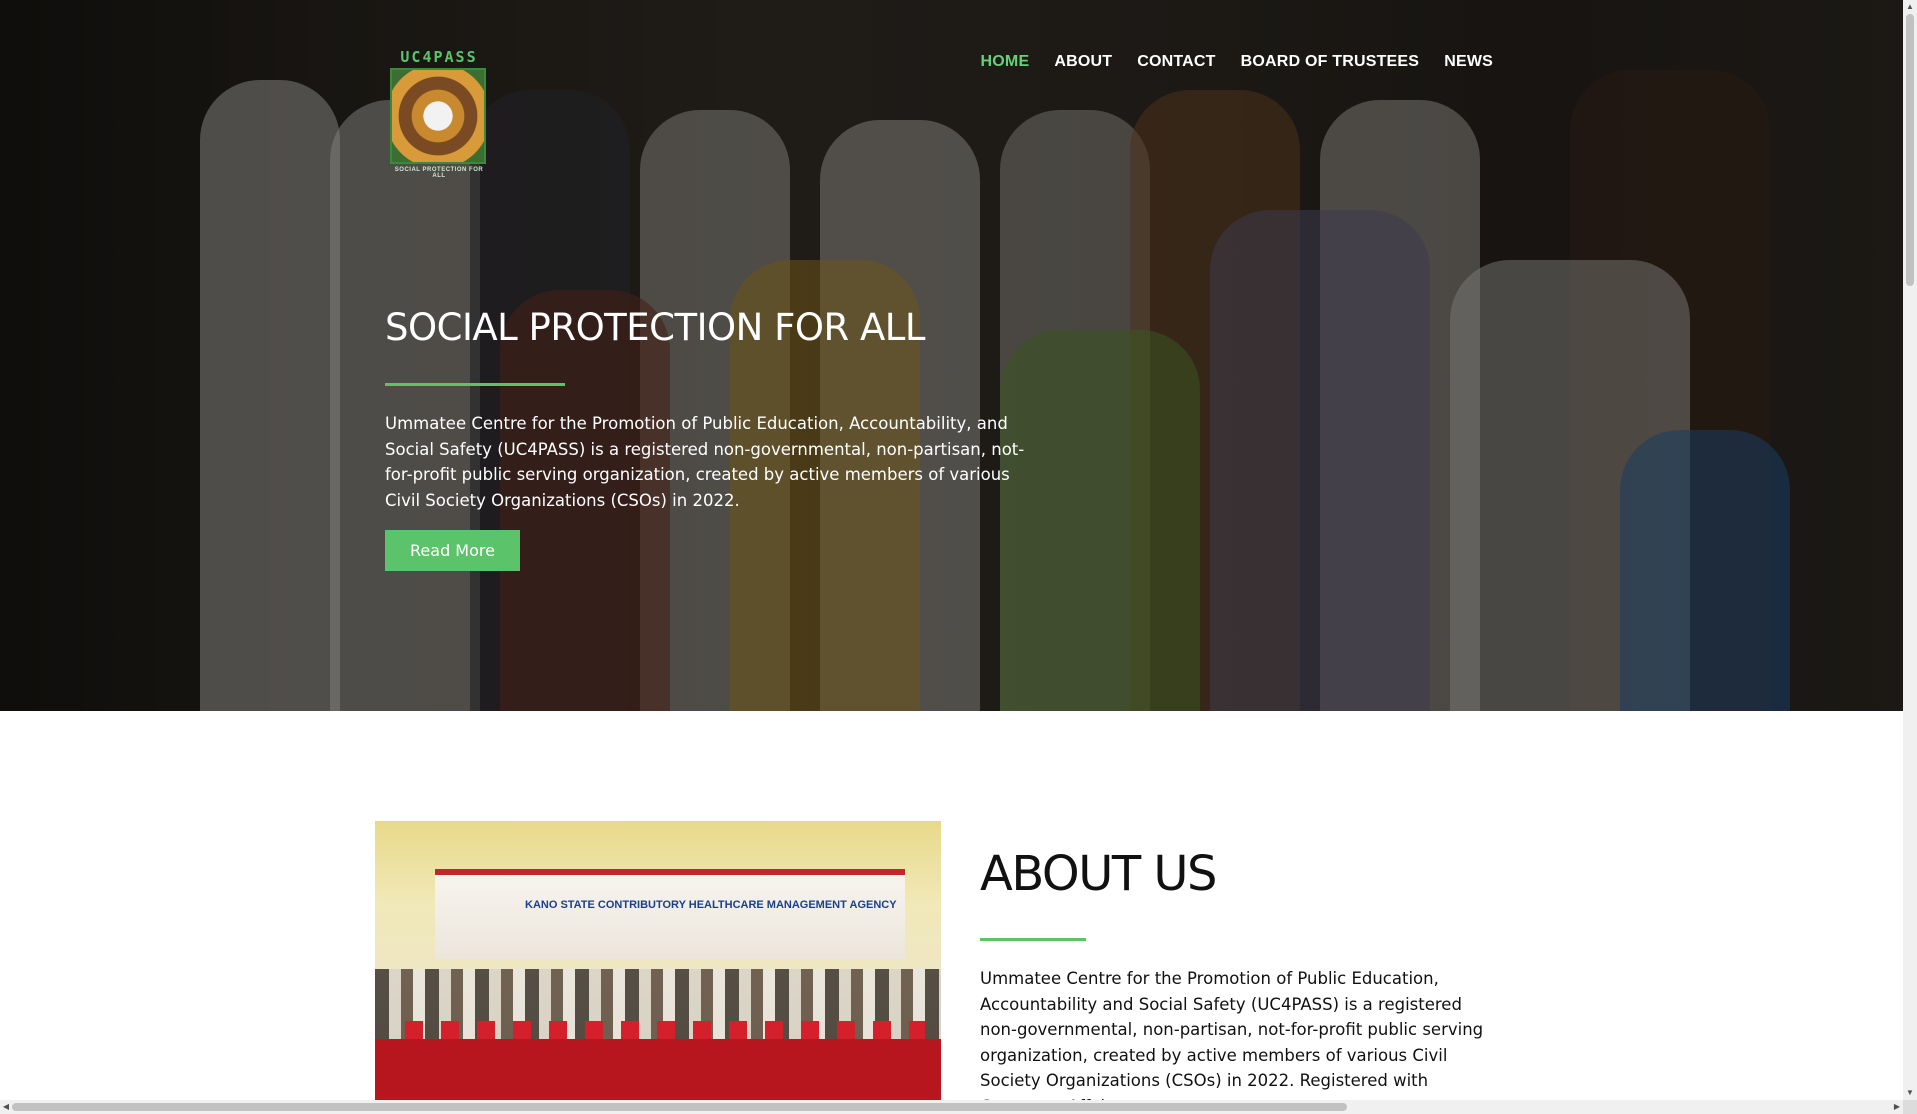 Image resolution: width=1917 pixels, height=1114 pixels. What do you see at coordinates (475, 384) in the screenshot?
I see `hero-title-underline` at bounding box center [475, 384].